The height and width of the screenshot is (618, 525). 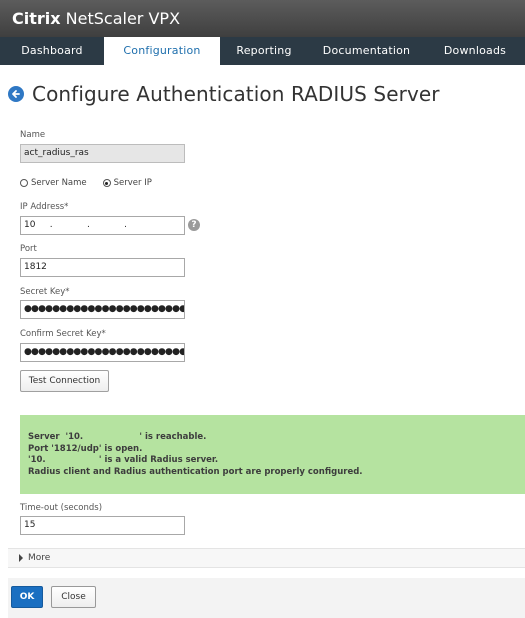 I want to click on name-field: act_radius_ras, so click(x=102, y=153).